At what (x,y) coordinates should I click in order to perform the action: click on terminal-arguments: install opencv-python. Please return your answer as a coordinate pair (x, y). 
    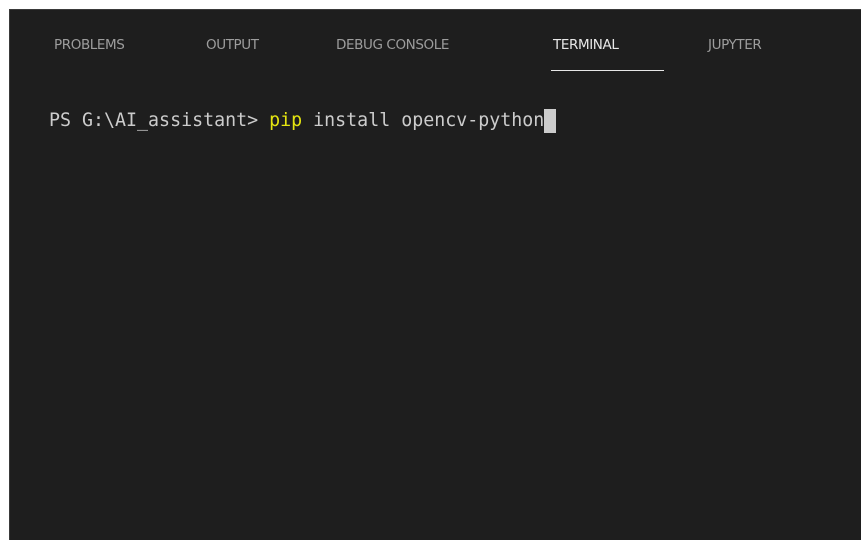
    Looking at the image, I should click on (423, 120).